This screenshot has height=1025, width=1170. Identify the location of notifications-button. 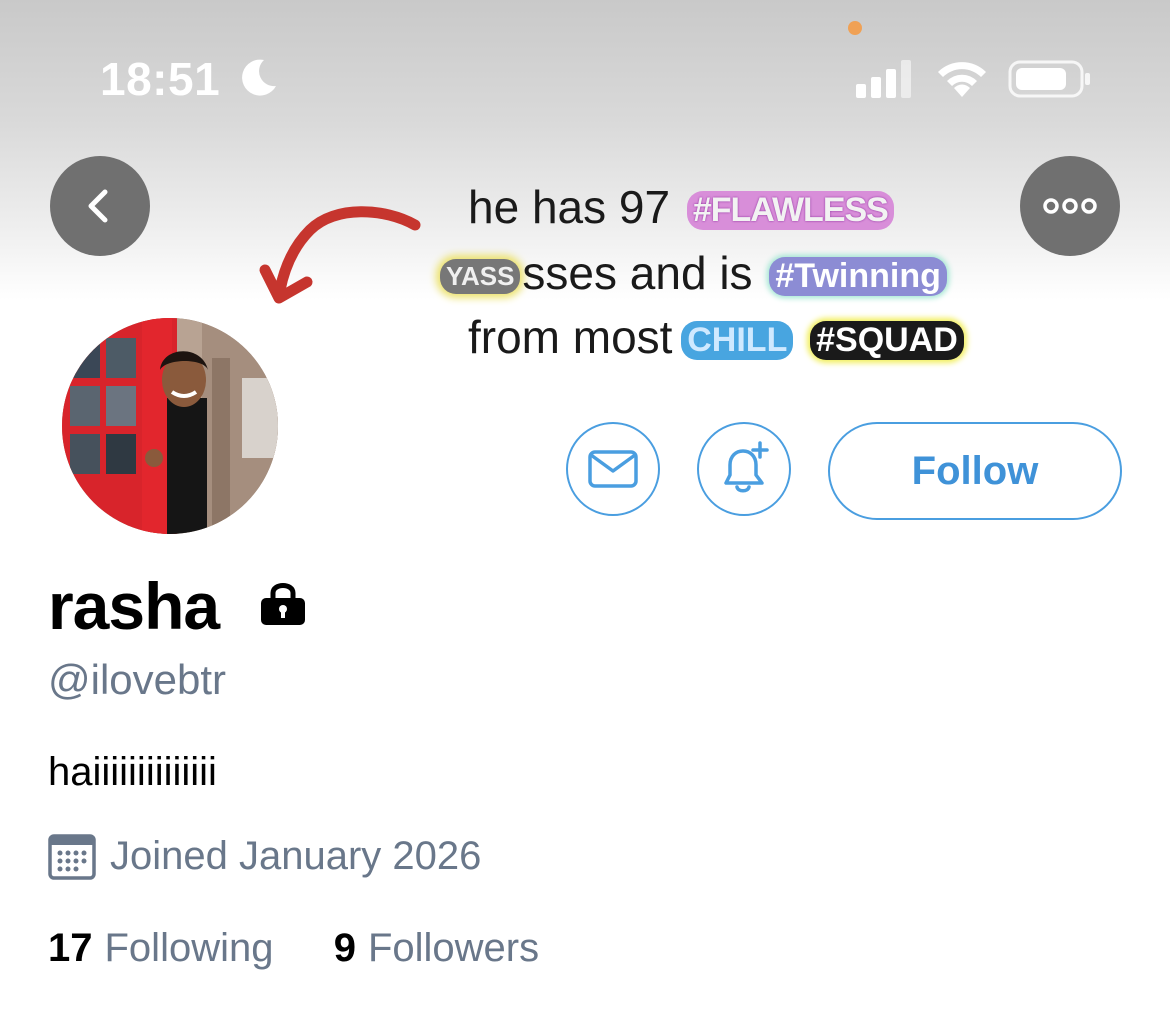
(744, 469).